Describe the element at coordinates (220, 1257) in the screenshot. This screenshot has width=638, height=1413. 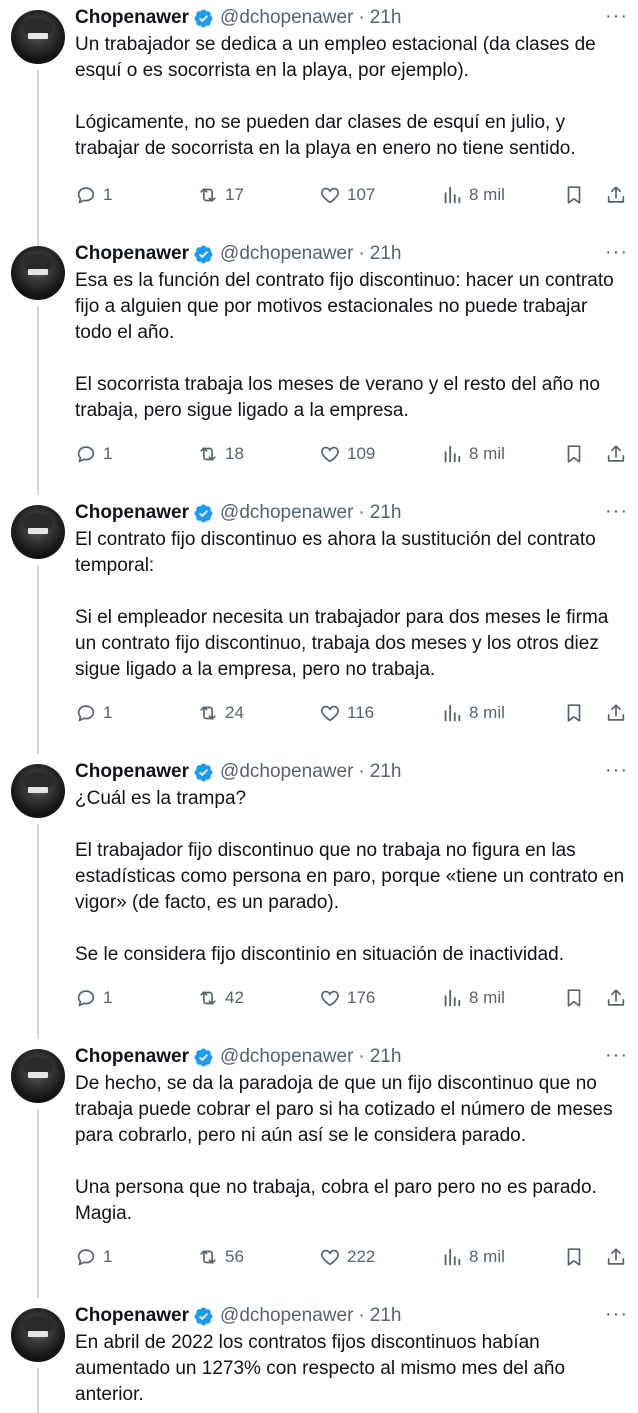
I see `retweet-button: 56` at that location.